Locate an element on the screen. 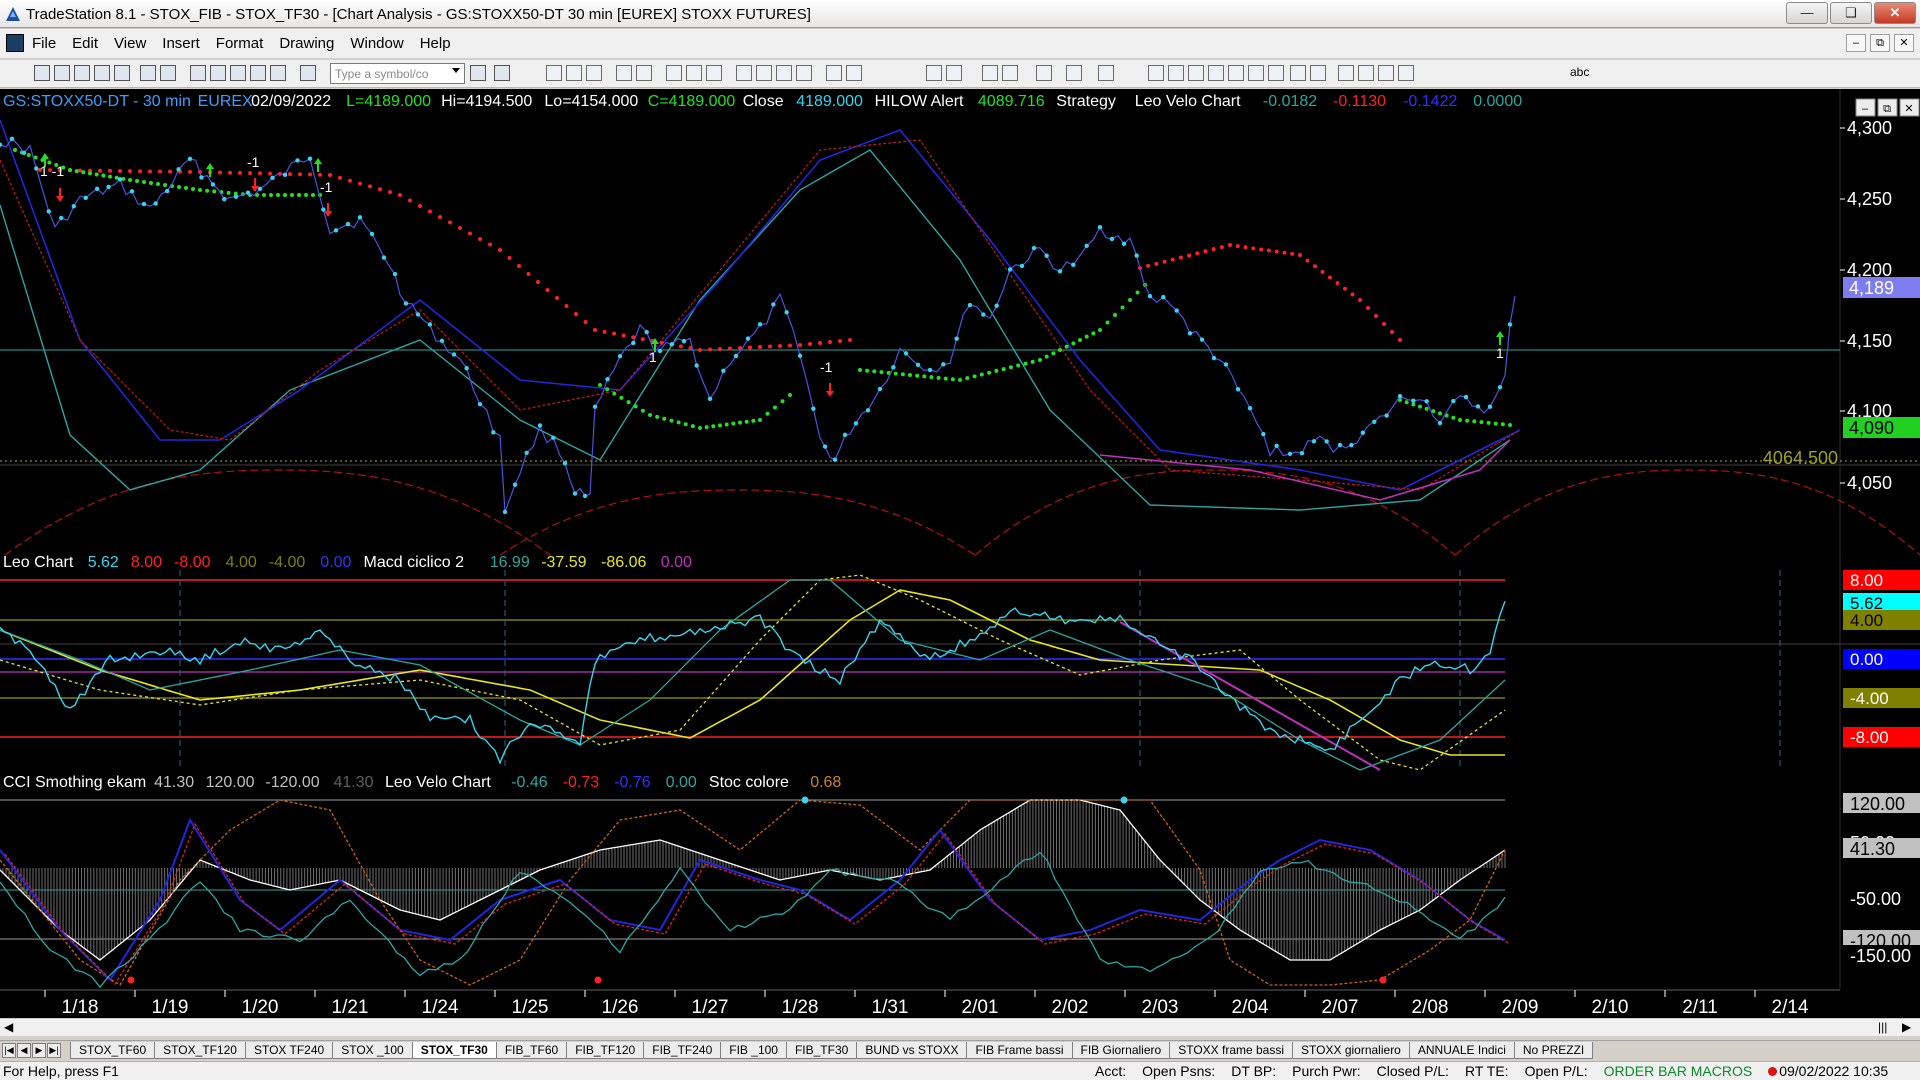 The height and width of the screenshot is (1080, 1920). scroll-handle-icon: ||| is located at coordinates (1882, 1027).